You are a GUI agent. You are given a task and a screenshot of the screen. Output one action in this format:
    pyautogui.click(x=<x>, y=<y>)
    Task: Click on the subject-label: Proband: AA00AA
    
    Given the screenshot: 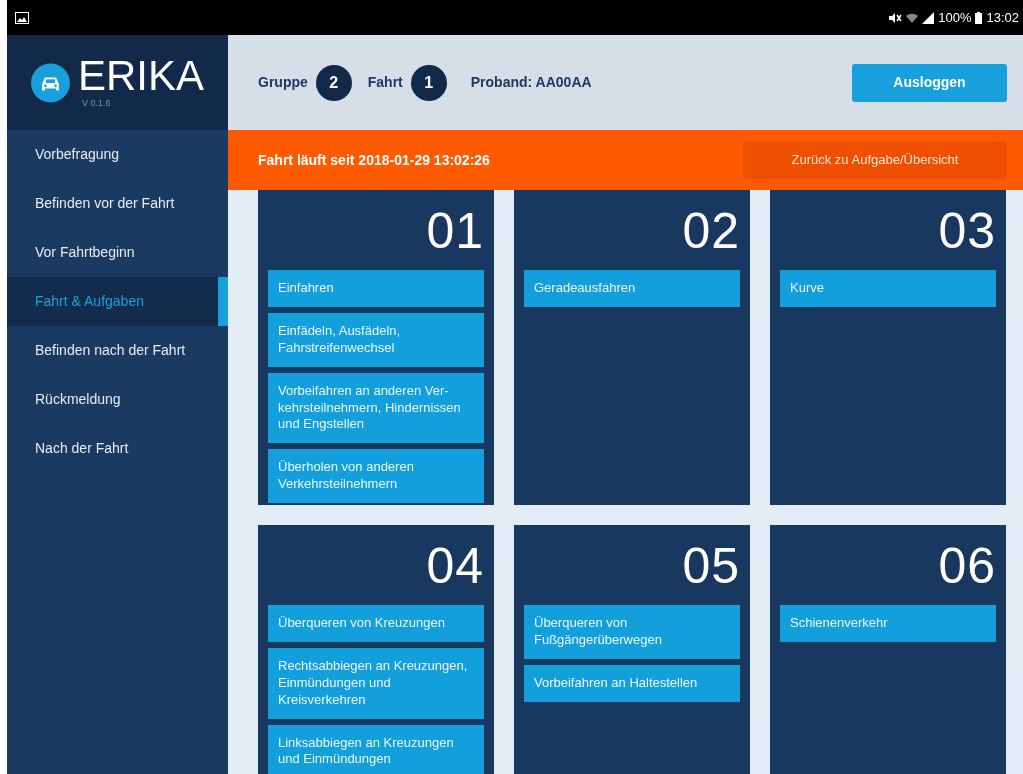 What is the action you would take?
    pyautogui.click(x=531, y=82)
    